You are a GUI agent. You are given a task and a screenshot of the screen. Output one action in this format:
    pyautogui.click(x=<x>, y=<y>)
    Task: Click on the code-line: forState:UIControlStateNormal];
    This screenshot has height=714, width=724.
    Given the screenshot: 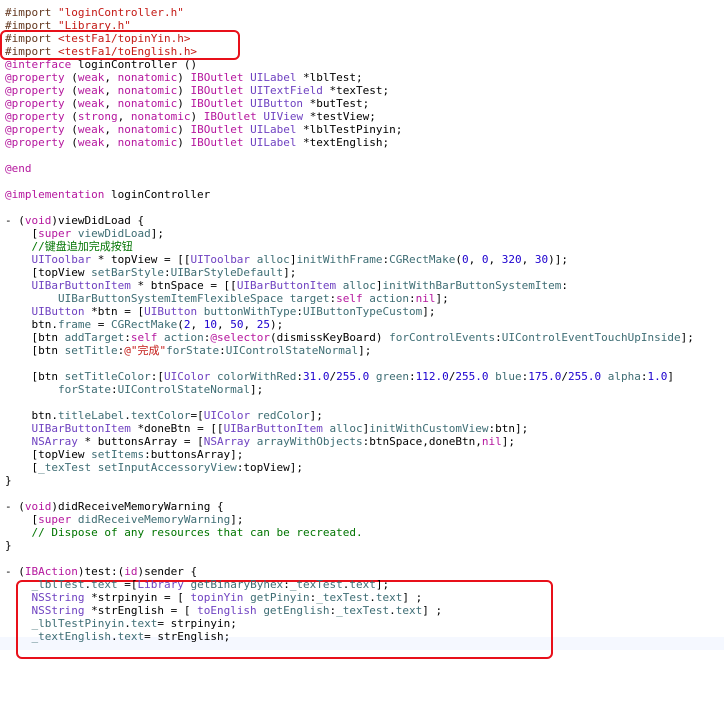 What is the action you would take?
    pyautogui.click(x=134, y=389)
    